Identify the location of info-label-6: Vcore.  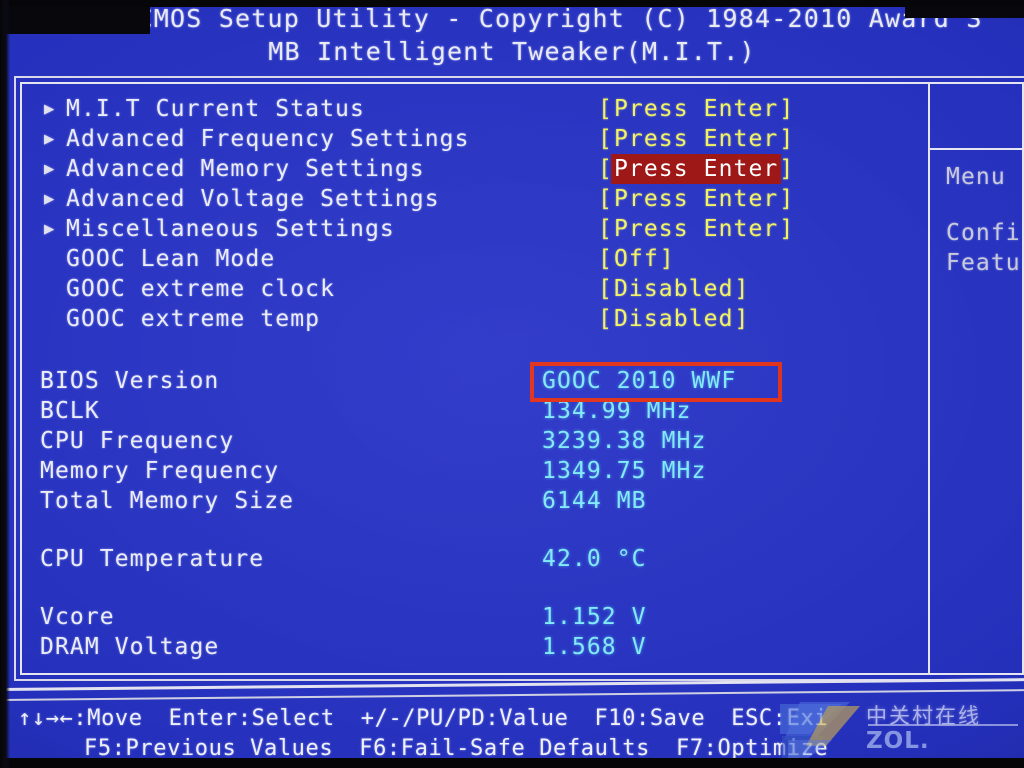
(77, 617).